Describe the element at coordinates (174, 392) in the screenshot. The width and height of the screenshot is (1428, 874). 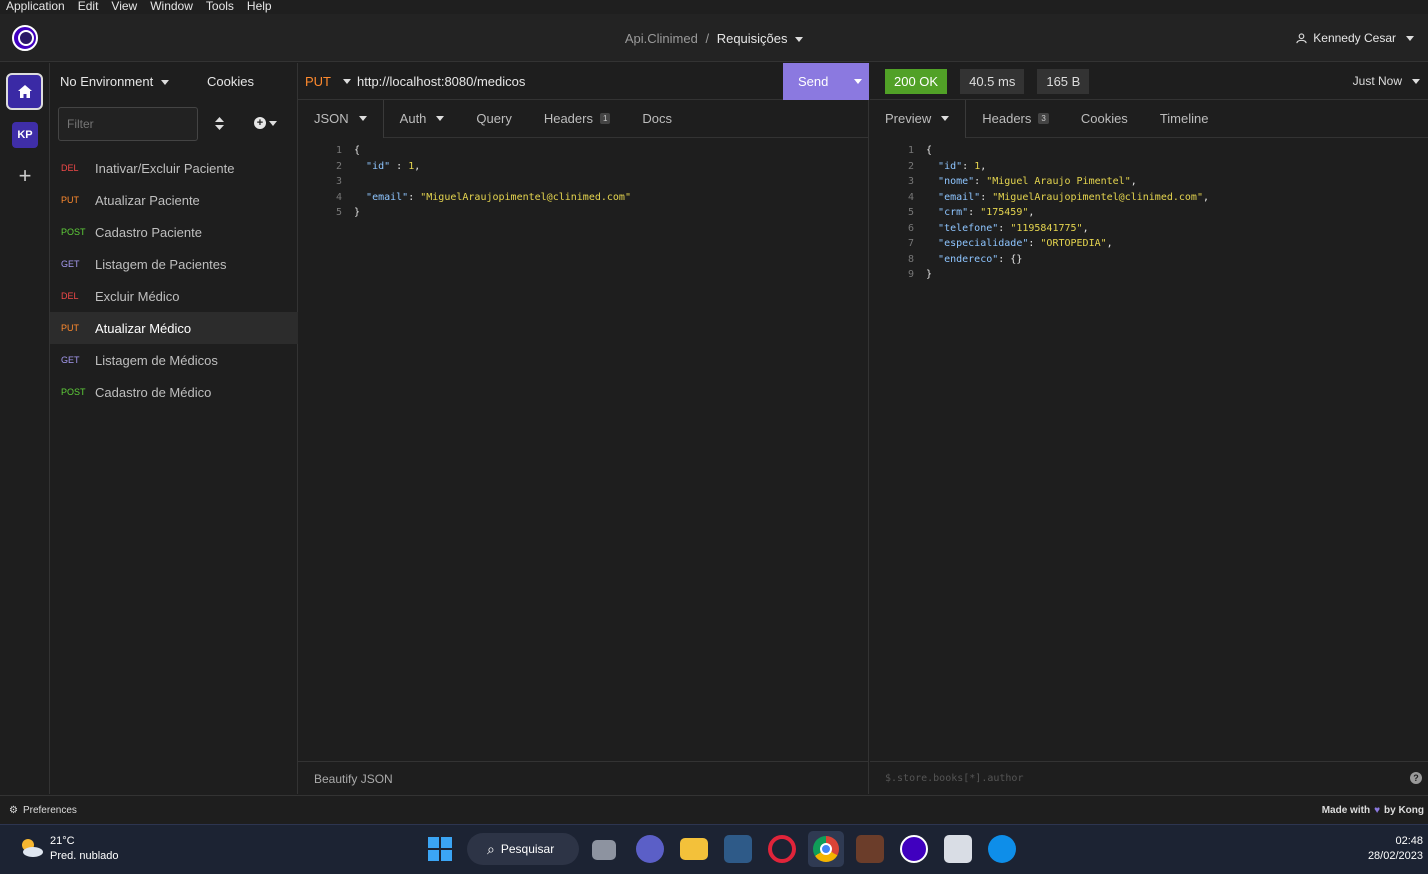
I see `sidebar-request-item: POST Cadastro de Médico` at that location.